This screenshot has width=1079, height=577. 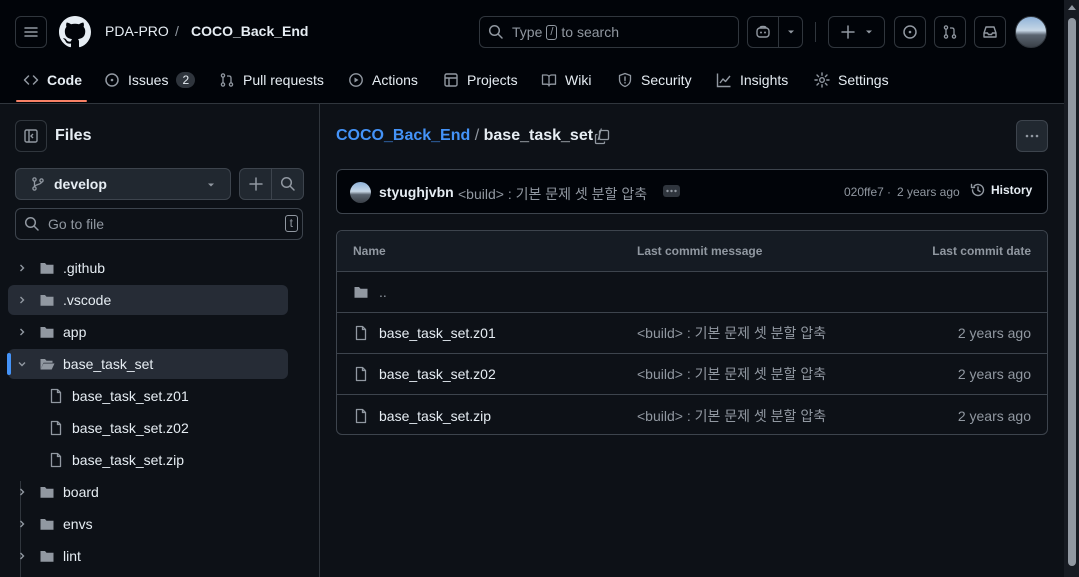 I want to click on tab-insights: Insights, so click(x=752, y=80).